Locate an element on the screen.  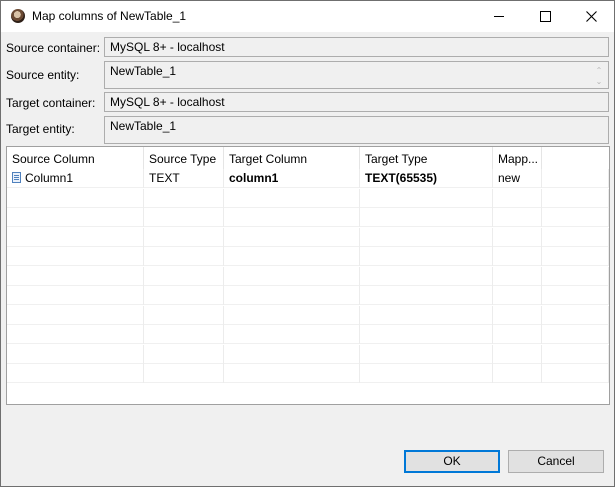
table-row: Column1 TEXT column1 TEXT(65535) new is located at coordinates (308, 178).